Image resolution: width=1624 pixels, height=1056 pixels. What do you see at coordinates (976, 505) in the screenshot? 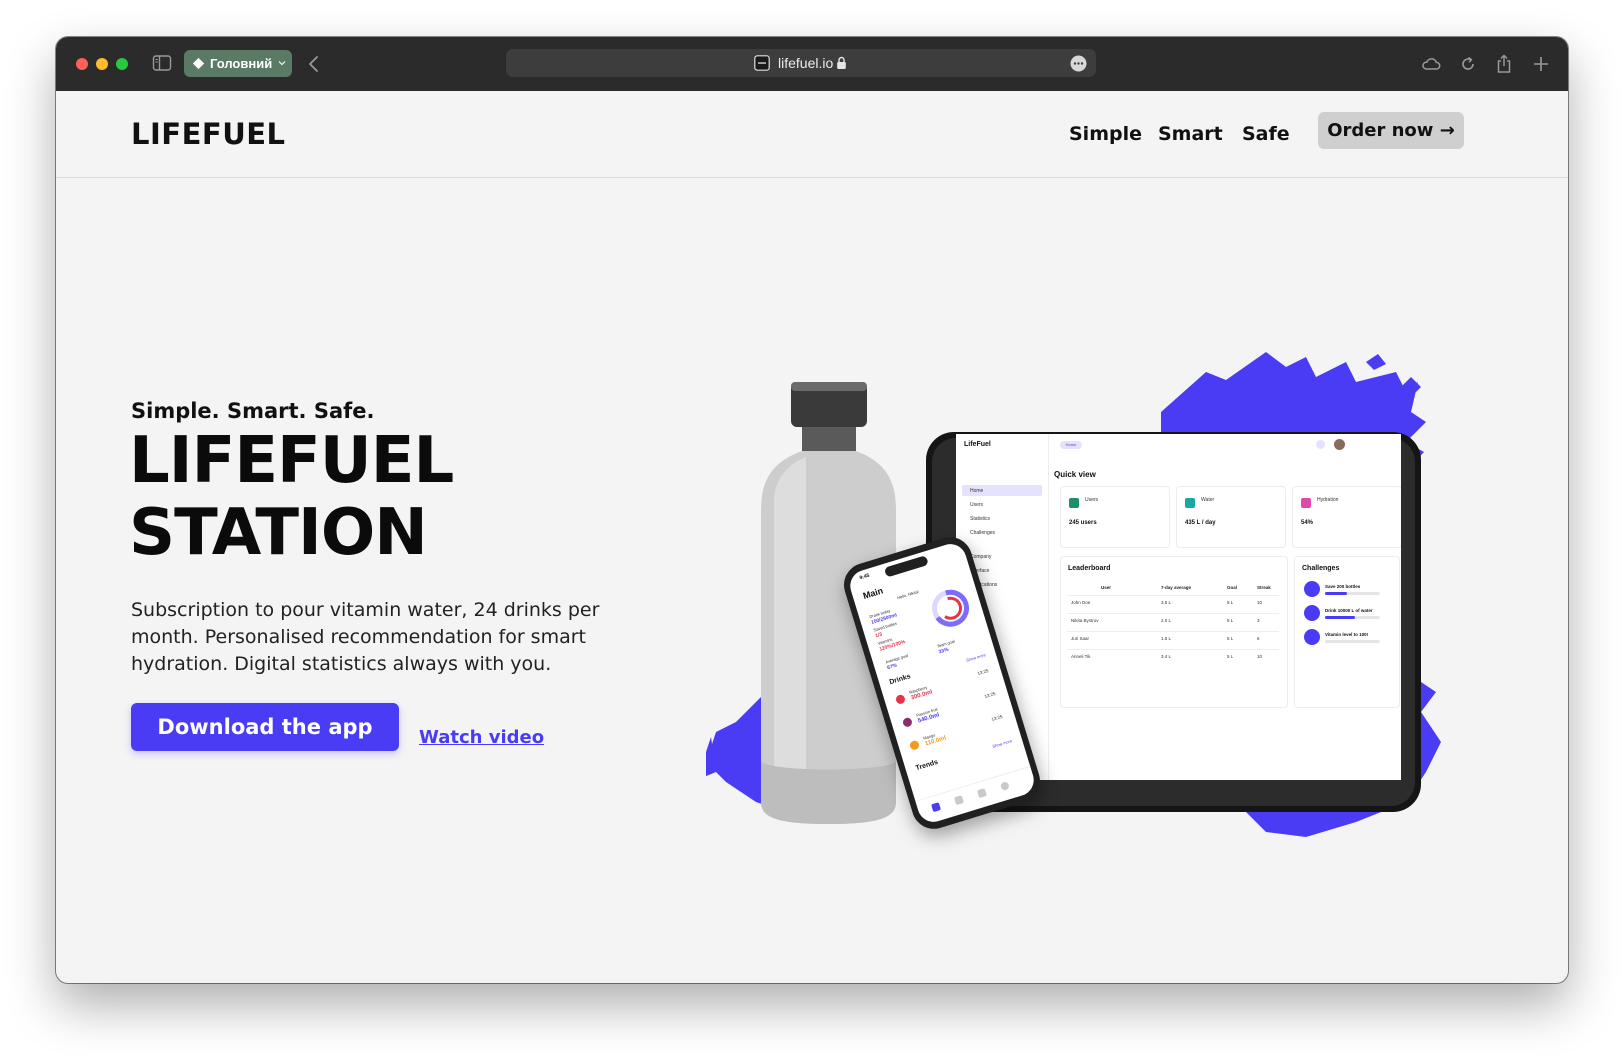
I see `dashboard-nav-users: Users` at bounding box center [976, 505].